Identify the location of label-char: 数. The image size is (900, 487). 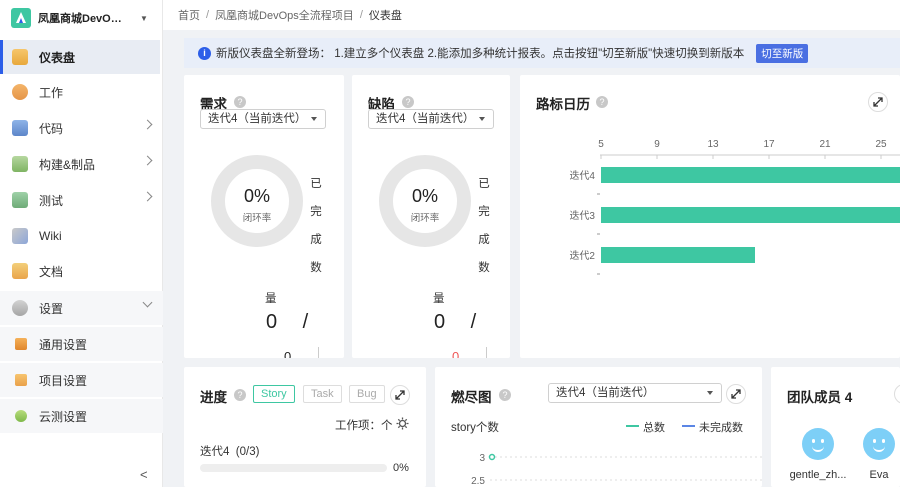
(484, 268).